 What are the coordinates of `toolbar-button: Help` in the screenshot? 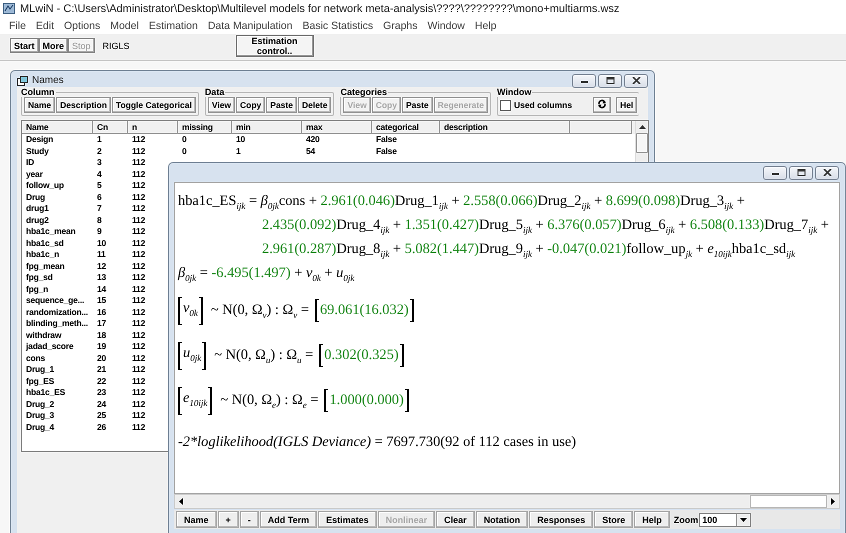 It's located at (652, 519).